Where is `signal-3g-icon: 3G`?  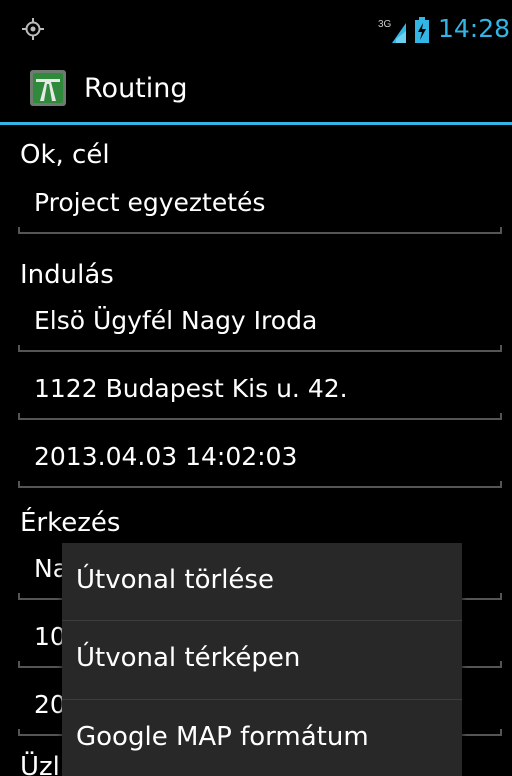 signal-3g-icon: 3G is located at coordinates (392, 31).